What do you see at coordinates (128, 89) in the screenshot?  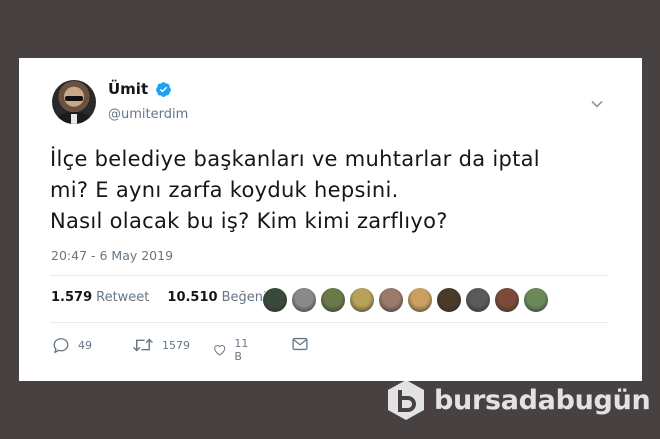 I see `author-name: Ümit` at bounding box center [128, 89].